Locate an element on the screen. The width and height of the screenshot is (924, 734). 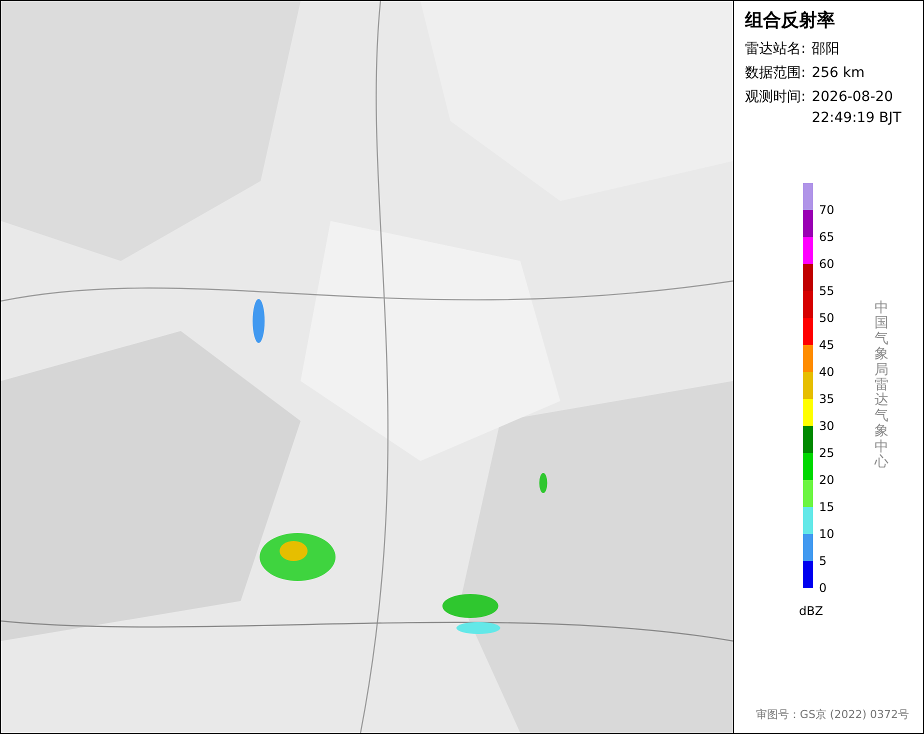
legend-label: 65 is located at coordinates (826, 237).